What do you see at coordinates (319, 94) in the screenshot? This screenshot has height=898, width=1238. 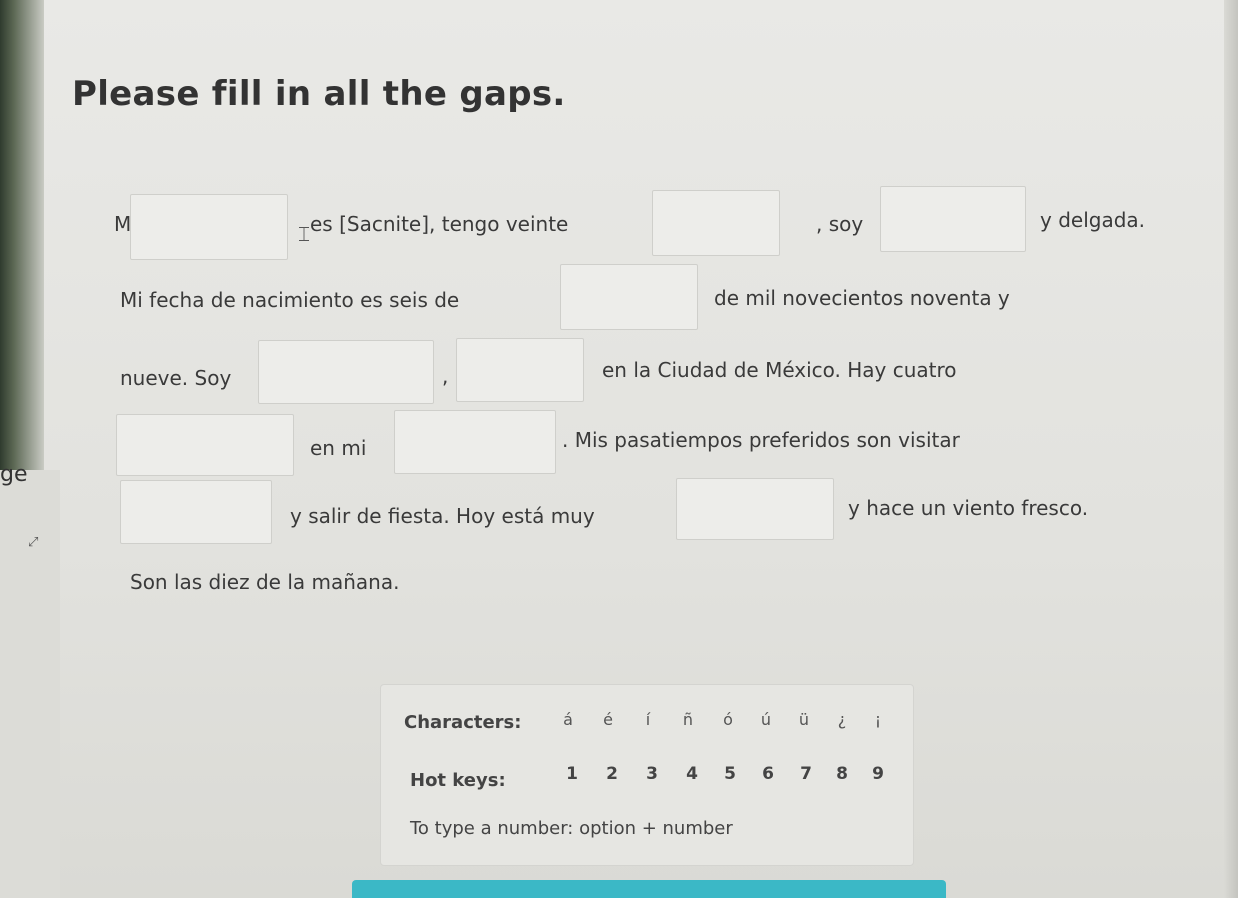 I see `instructions-heading: Please fill in all the gaps.` at bounding box center [319, 94].